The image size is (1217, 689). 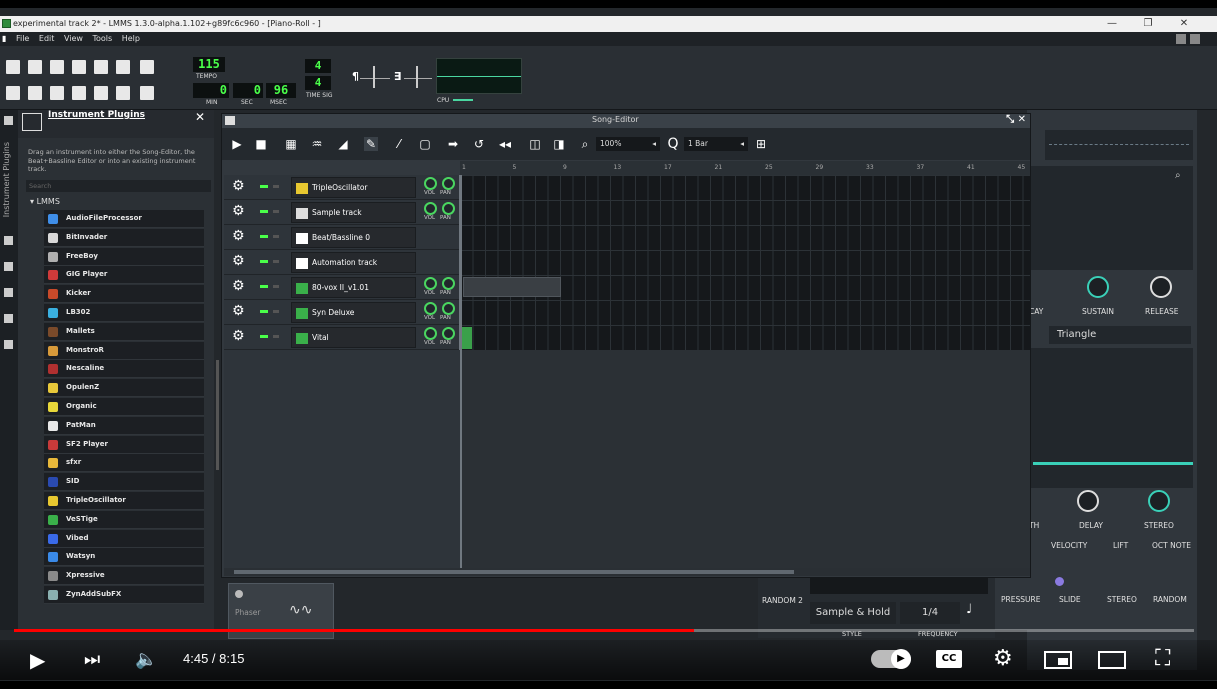 I want to click on track-name-box: Sample track, so click(x=353, y=212).